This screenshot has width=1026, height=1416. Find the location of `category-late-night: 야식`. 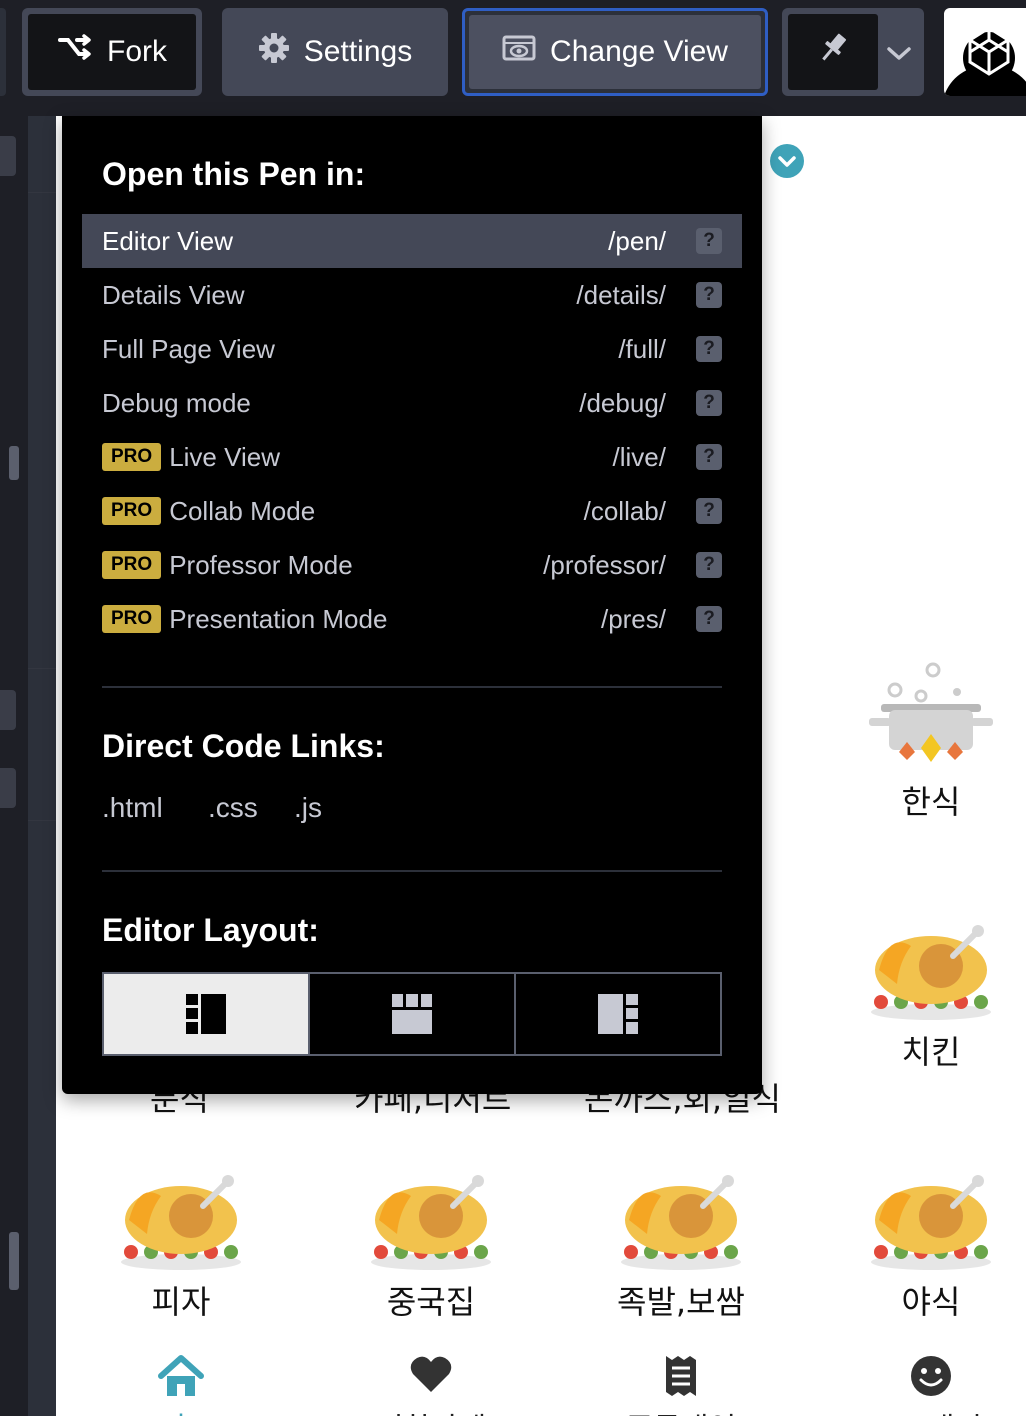

category-late-night: 야식 is located at coordinates (931, 1242).